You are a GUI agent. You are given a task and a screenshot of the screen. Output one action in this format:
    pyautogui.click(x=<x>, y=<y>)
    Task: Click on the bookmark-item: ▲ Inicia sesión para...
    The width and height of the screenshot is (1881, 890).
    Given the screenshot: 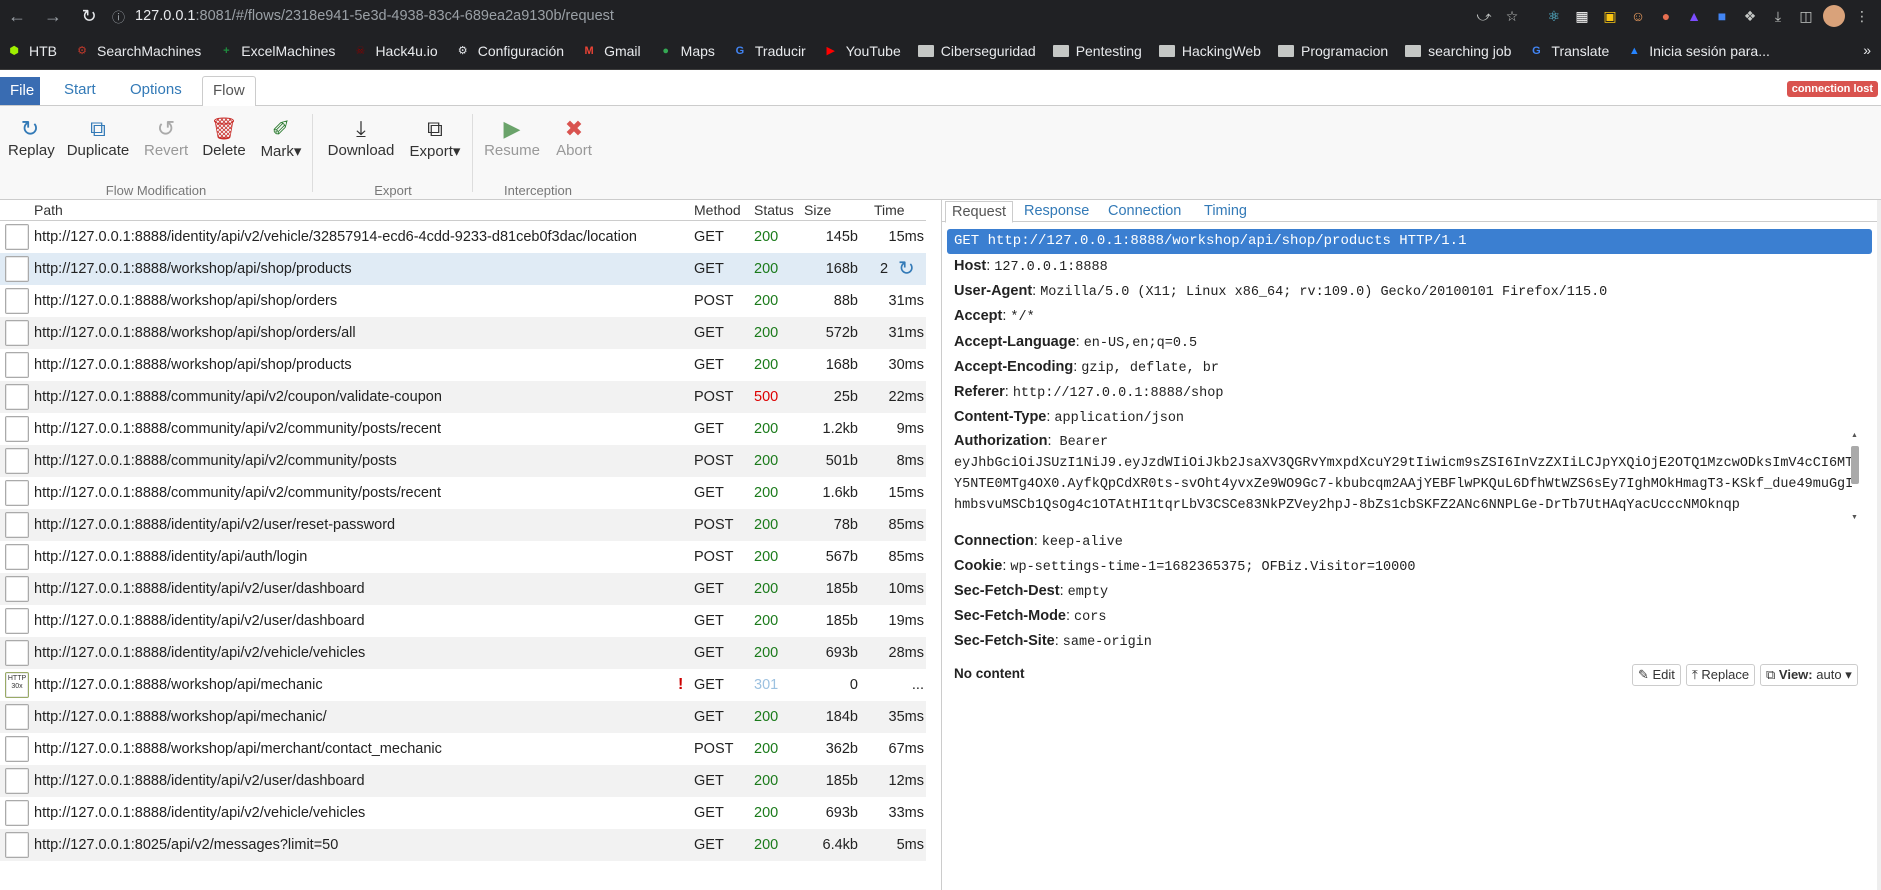 What is the action you would take?
    pyautogui.click(x=1698, y=51)
    